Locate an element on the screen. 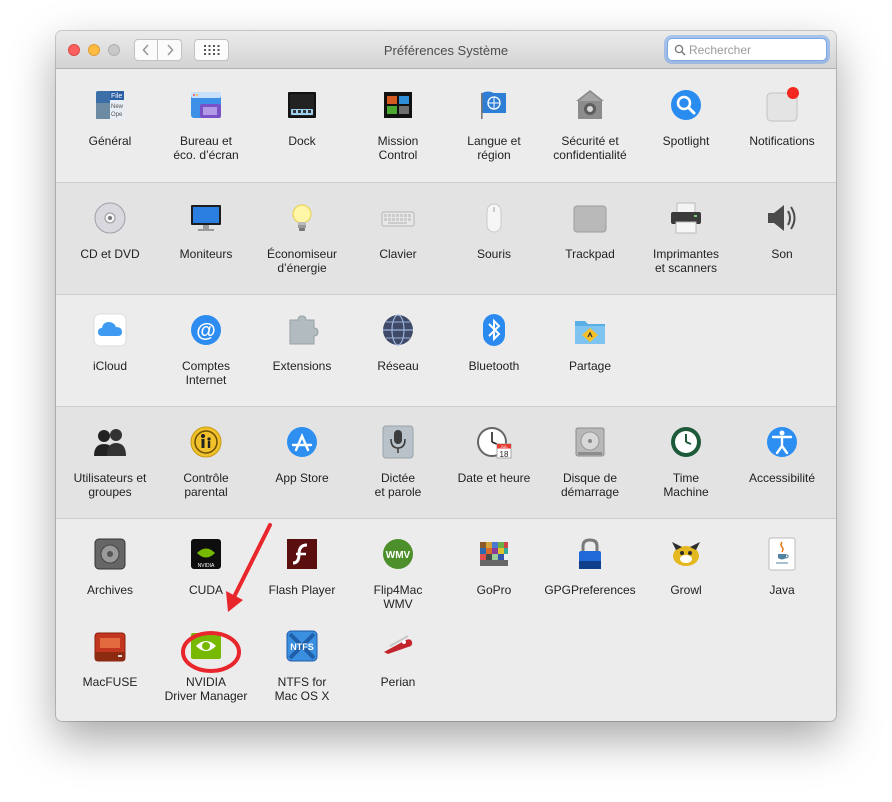 The height and width of the screenshot is (802, 892). pref-pane-accessibility: Accessibilité is located at coordinates (782, 460).